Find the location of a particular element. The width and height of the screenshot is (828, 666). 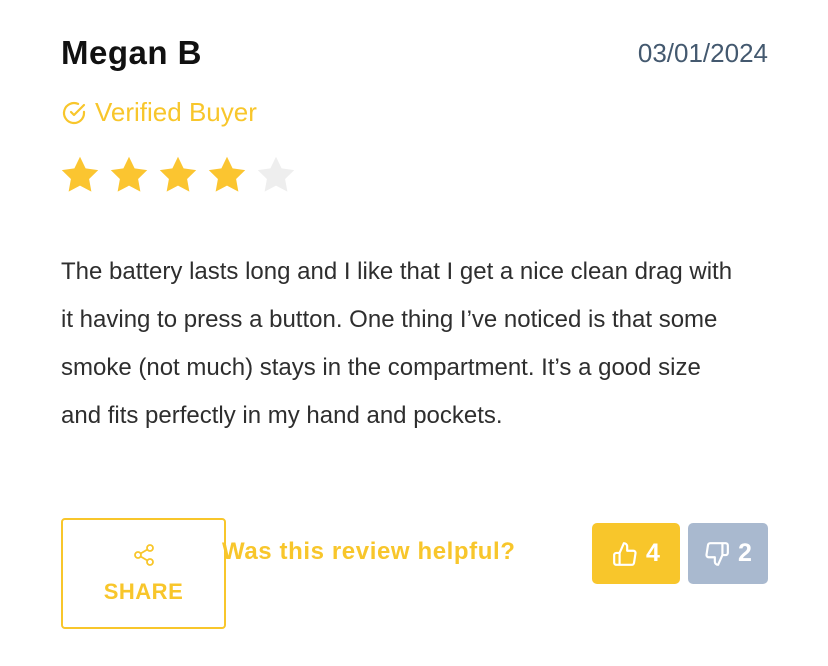

downvote-count: 2 is located at coordinates (745, 553).